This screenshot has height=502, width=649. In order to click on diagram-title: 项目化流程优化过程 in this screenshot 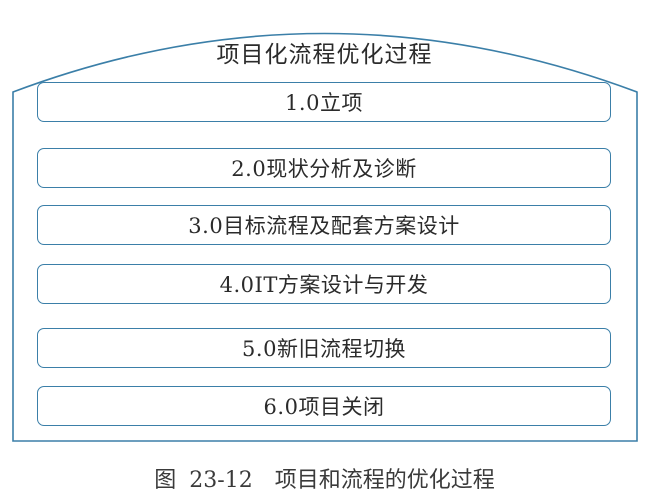, I will do `click(324, 55)`.